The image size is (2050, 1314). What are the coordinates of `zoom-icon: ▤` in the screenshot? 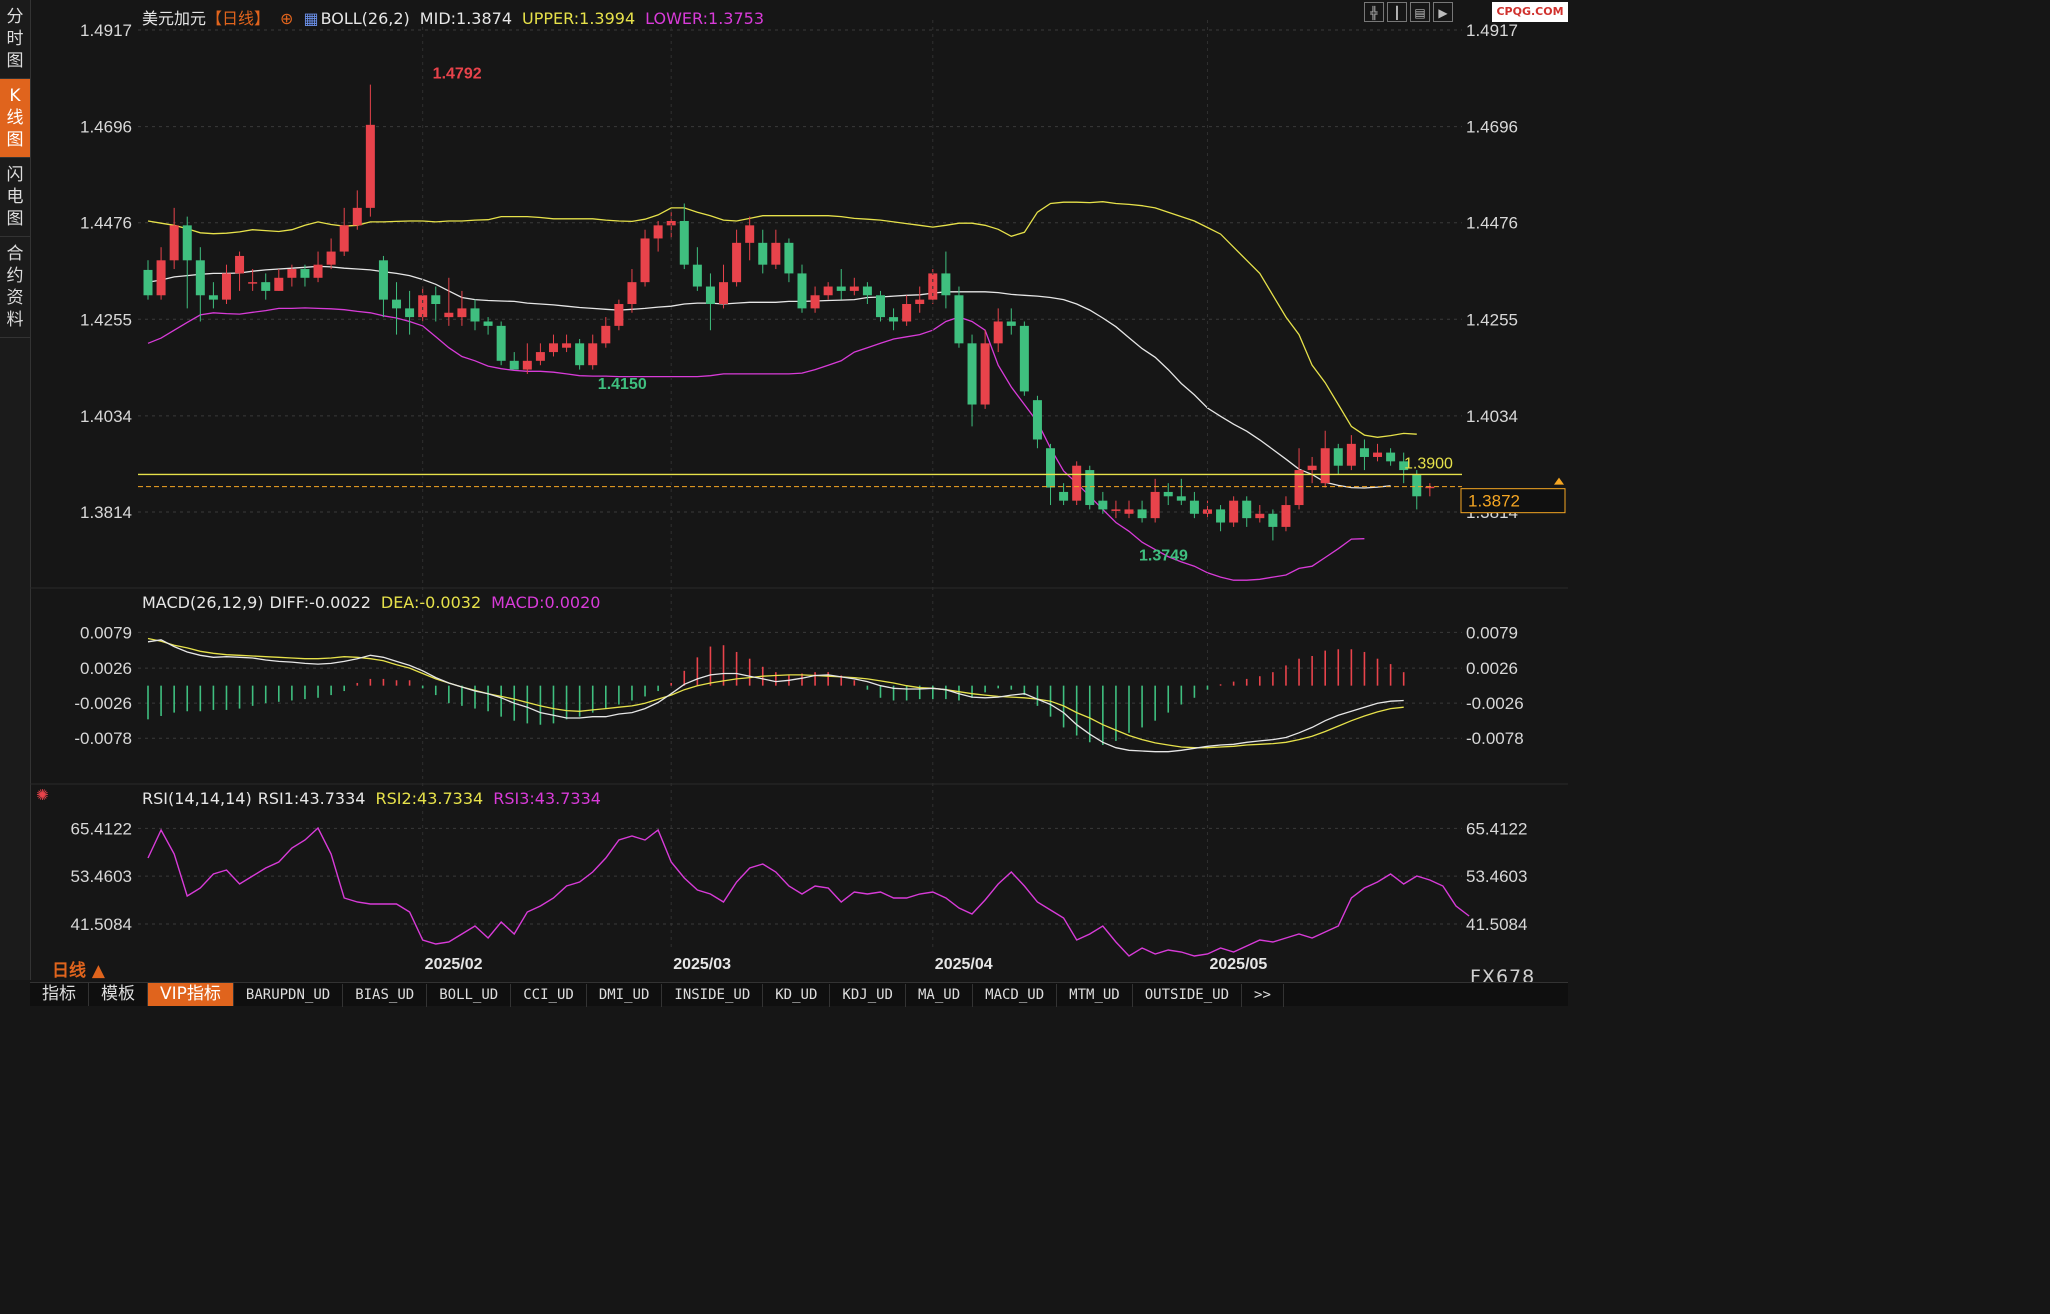 It's located at (1420, 12).